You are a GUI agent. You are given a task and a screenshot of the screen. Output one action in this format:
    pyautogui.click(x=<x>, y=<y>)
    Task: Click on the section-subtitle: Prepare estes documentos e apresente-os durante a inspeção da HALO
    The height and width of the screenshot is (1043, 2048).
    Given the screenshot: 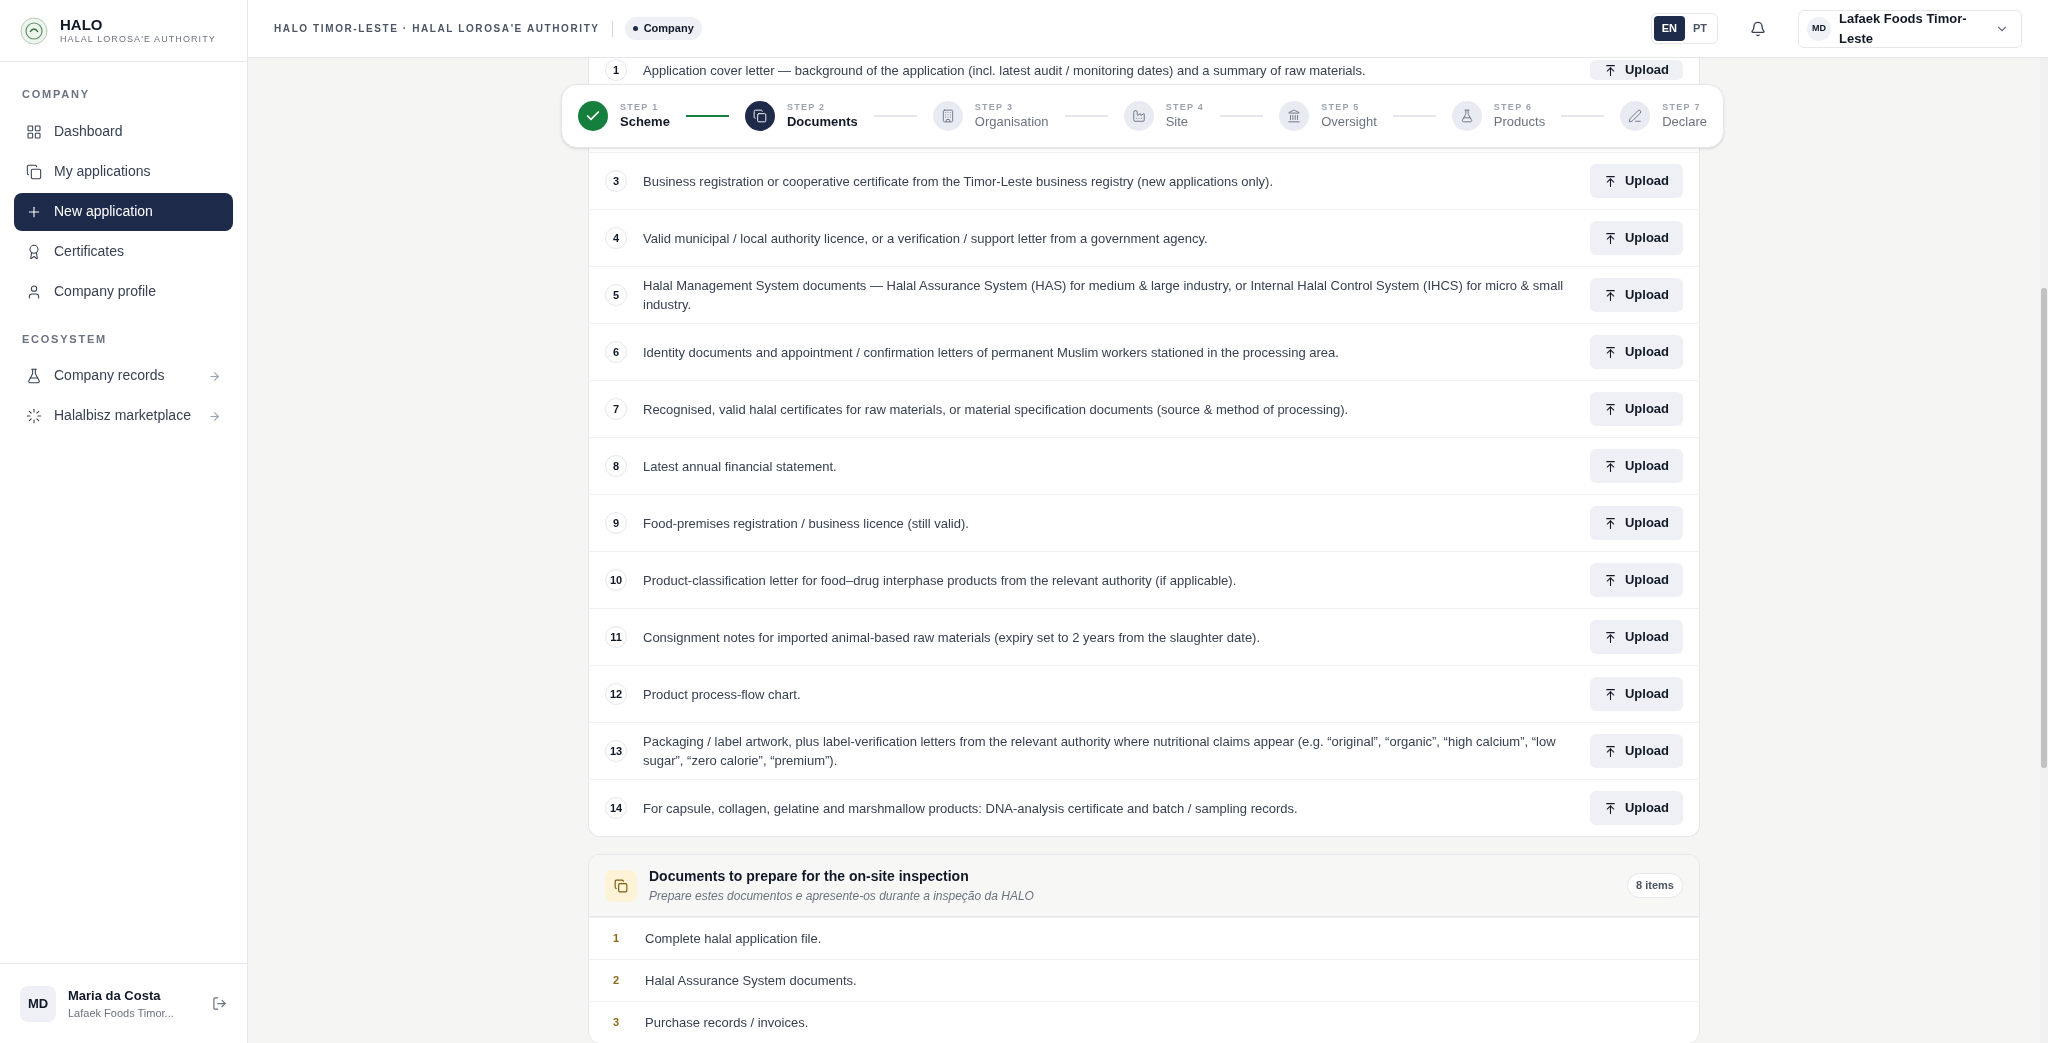 What is the action you would take?
    pyautogui.click(x=842, y=896)
    